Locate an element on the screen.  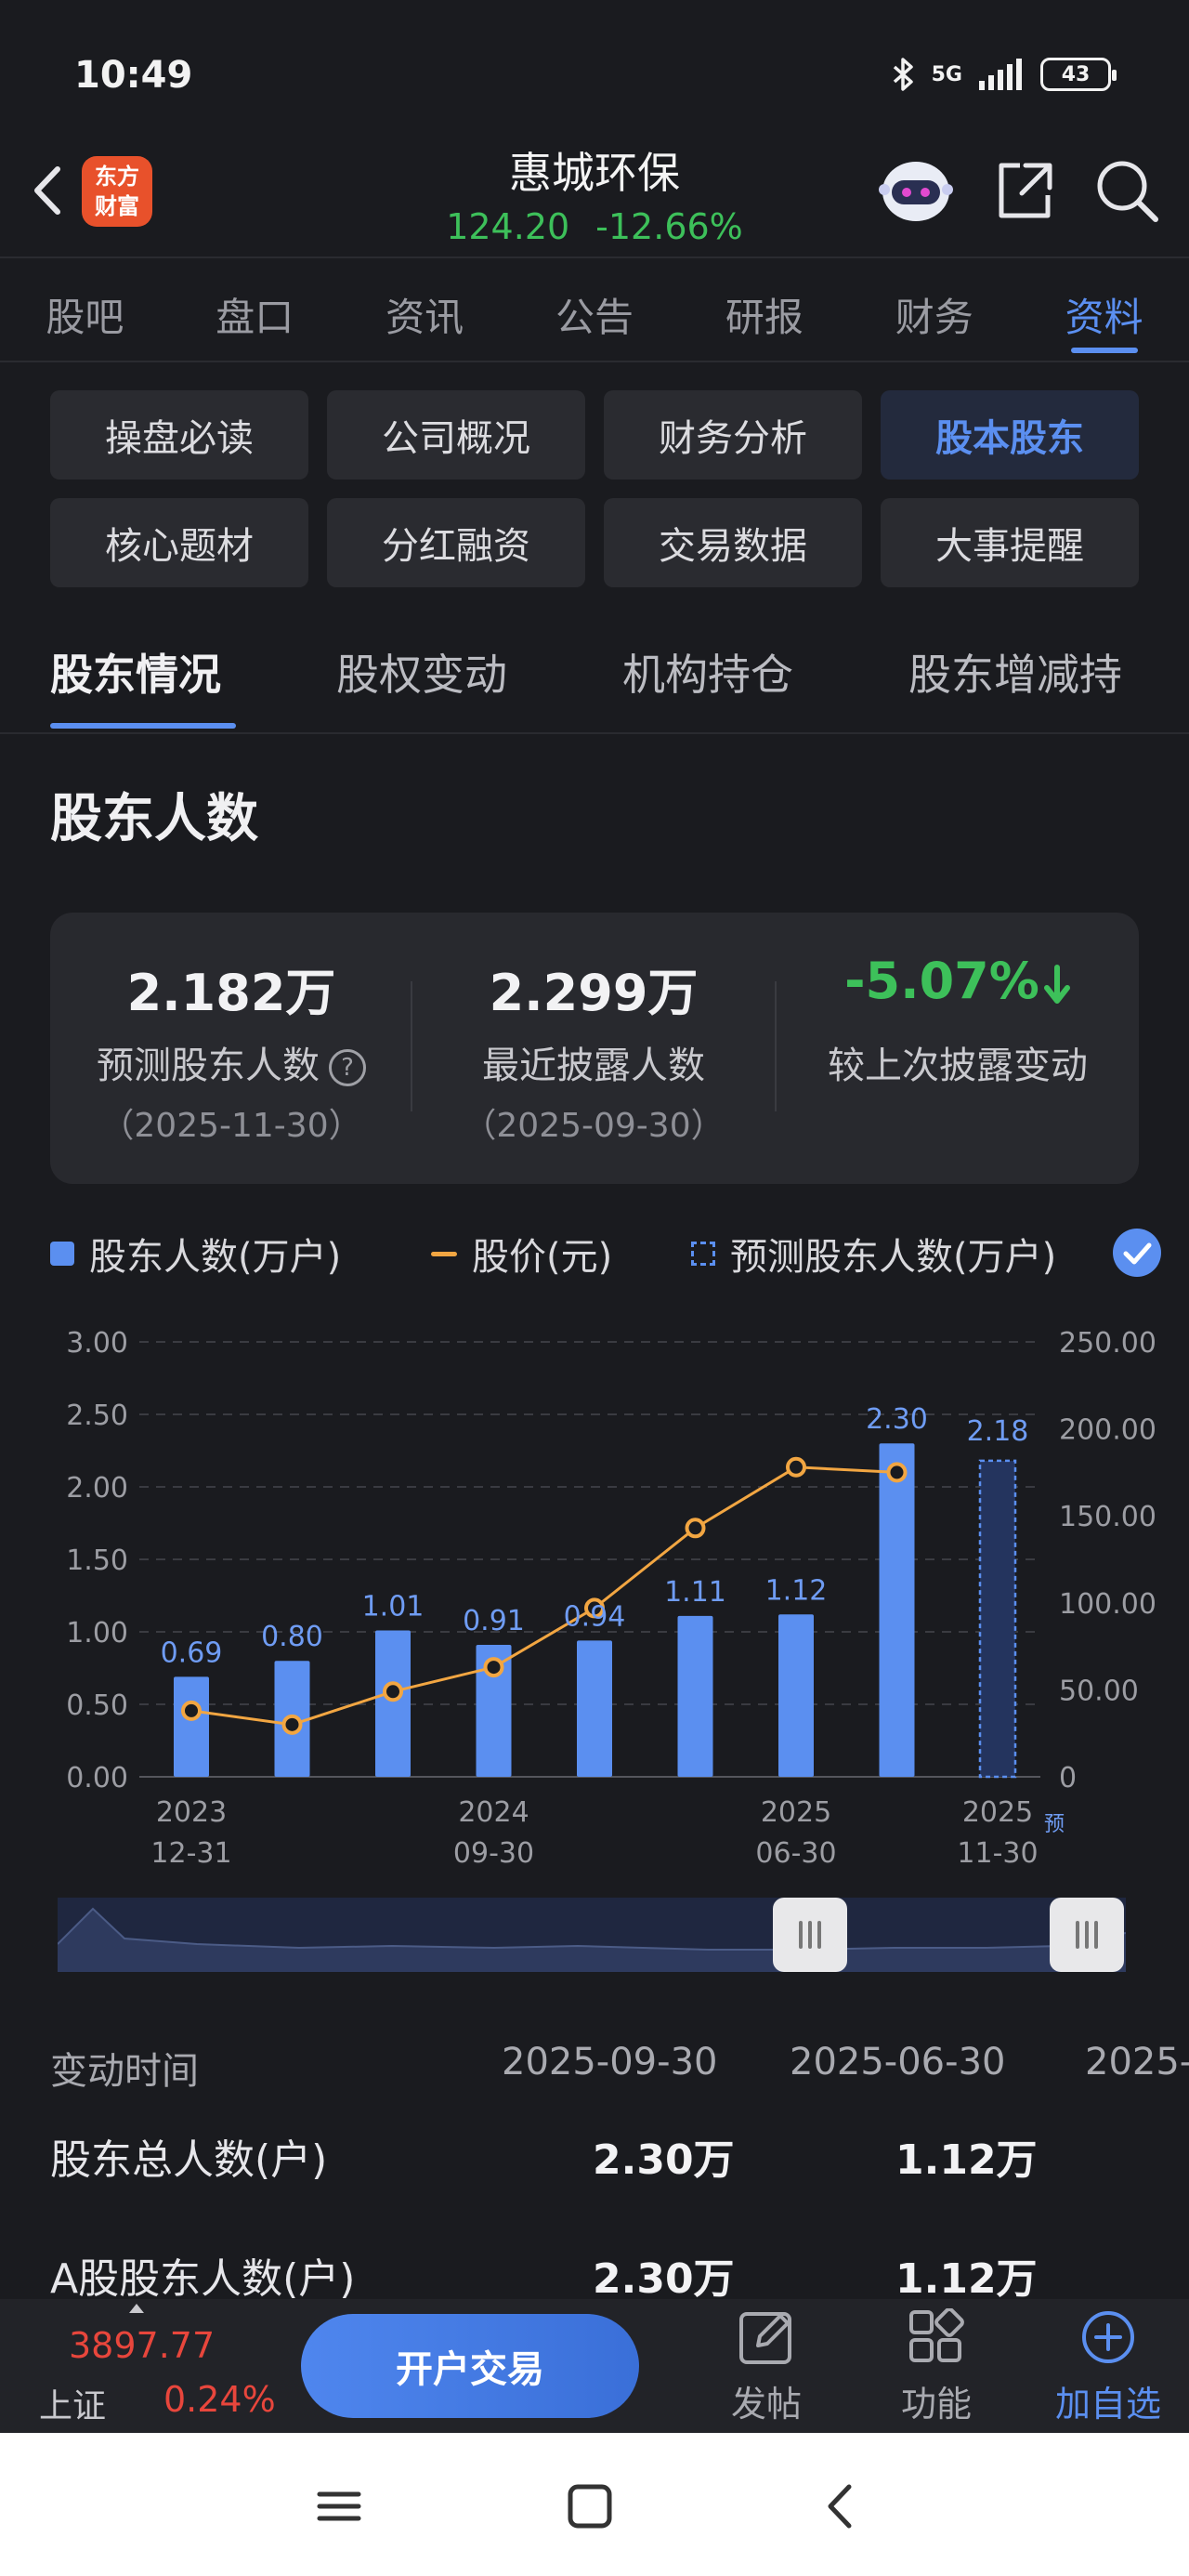
bar-data-label: 1.01 is located at coordinates (393, 1606).